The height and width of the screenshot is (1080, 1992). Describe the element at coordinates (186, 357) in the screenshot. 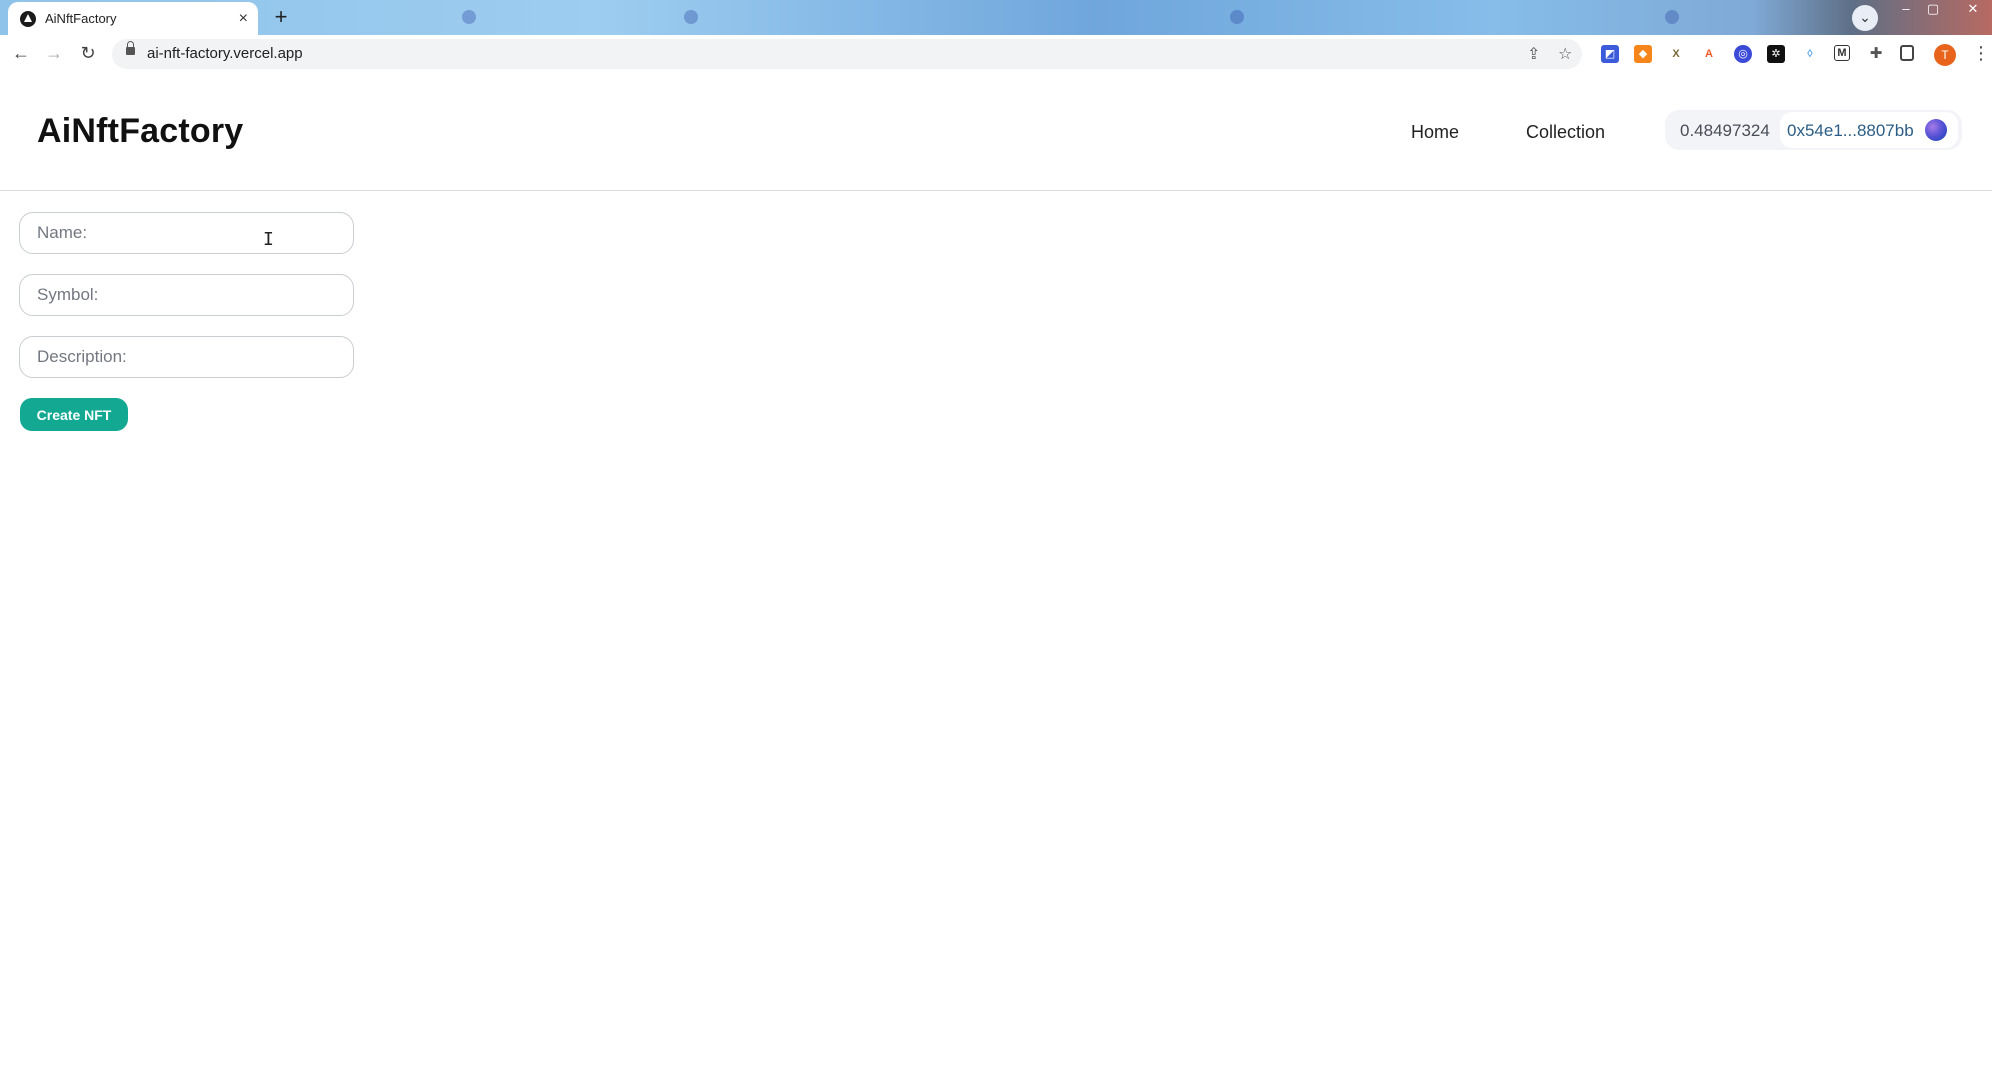

I see `description-input` at that location.